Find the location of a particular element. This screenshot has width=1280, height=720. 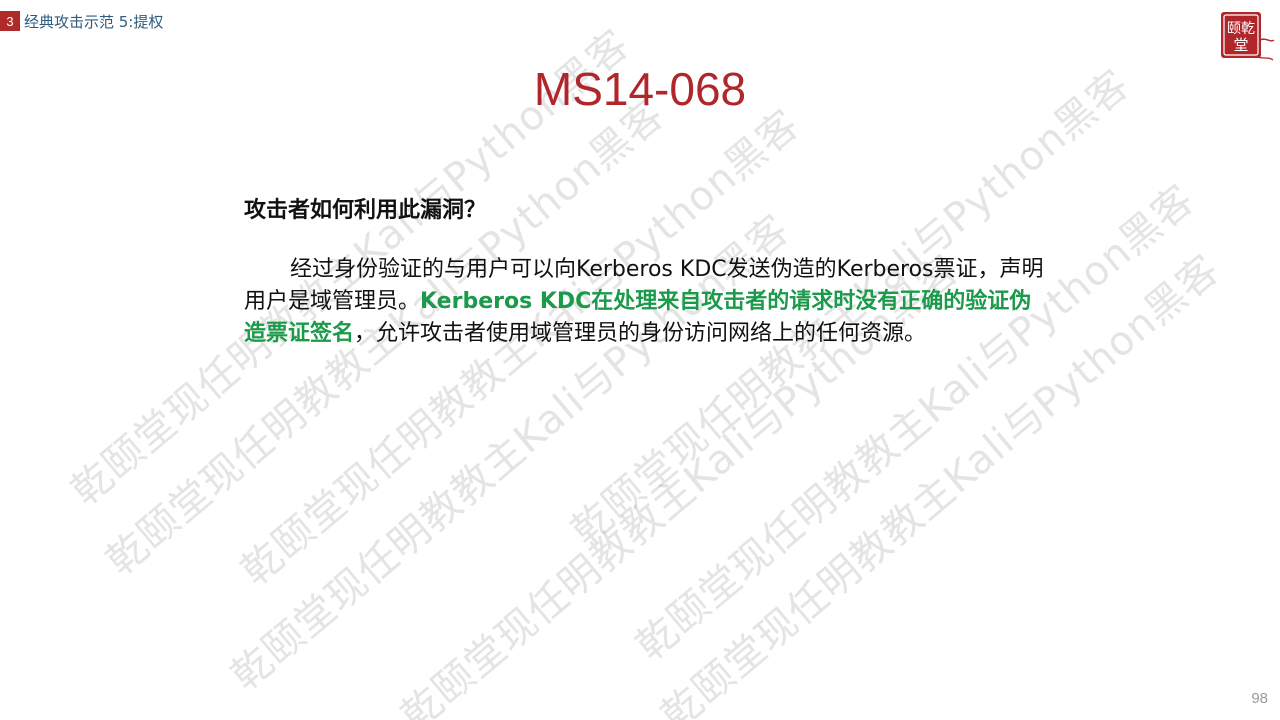

paragraph-text-part2: ，允许攻击者使用域管理员的身份访问网络上的任何资源。 is located at coordinates (640, 333).